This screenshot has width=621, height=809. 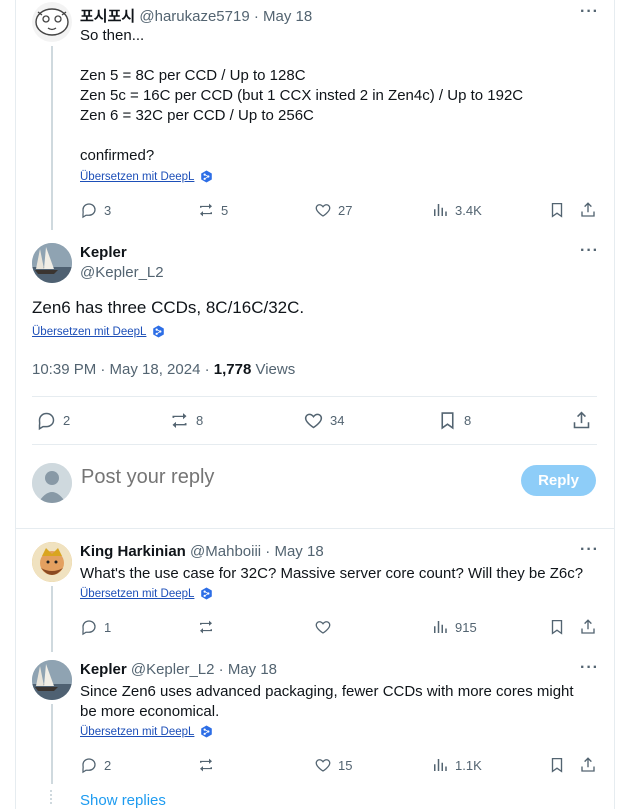 I want to click on reply-button: 1, so click(x=95, y=627).